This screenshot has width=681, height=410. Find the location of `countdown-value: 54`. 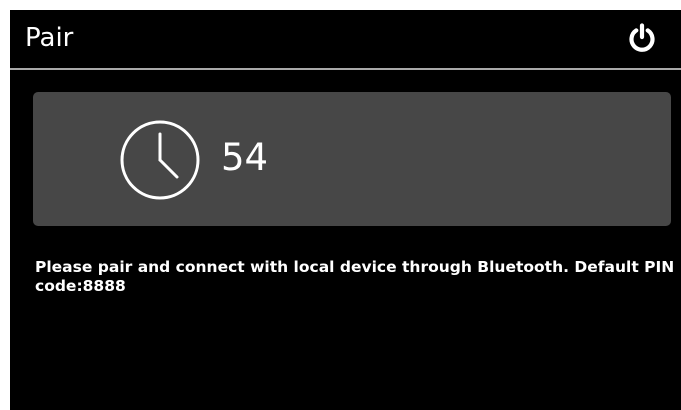

countdown-value: 54 is located at coordinates (245, 157).